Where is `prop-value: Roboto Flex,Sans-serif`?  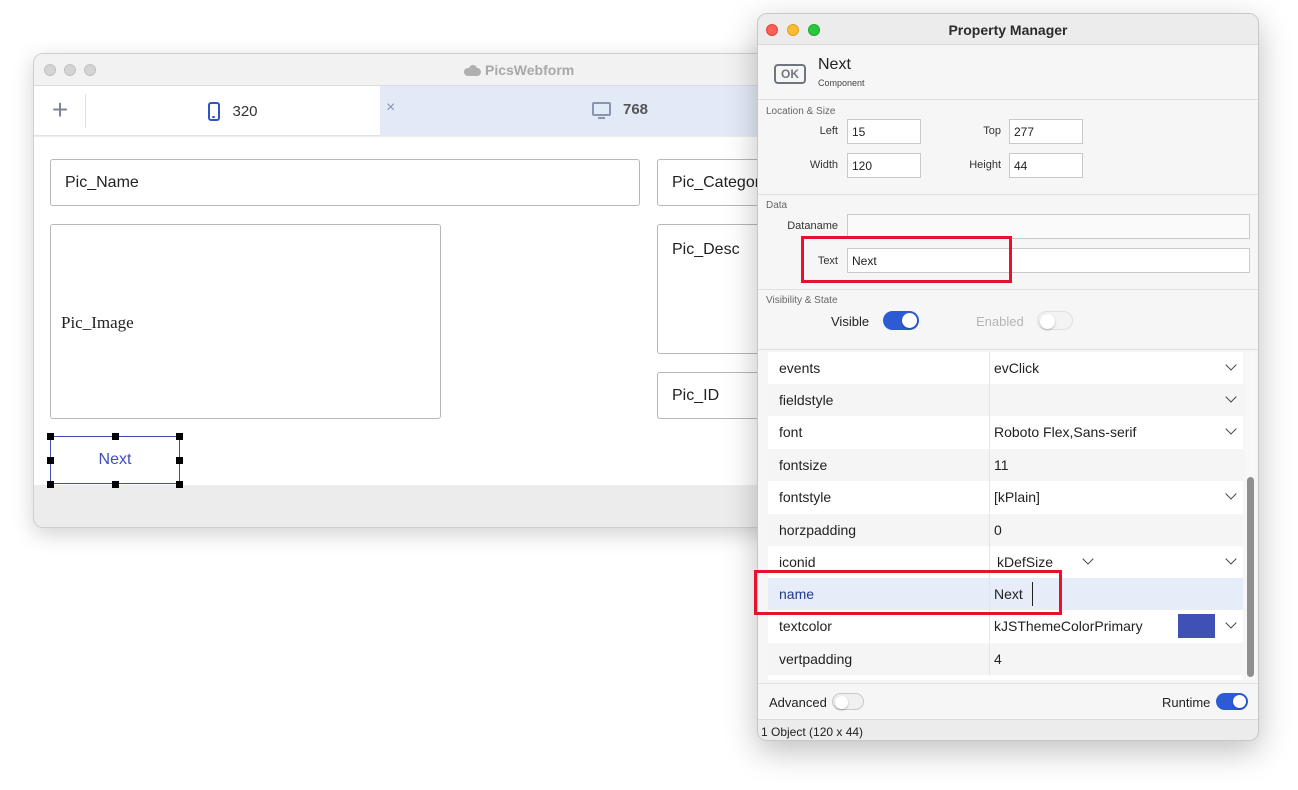 prop-value: Roboto Flex,Sans-serif is located at coordinates (1065, 432).